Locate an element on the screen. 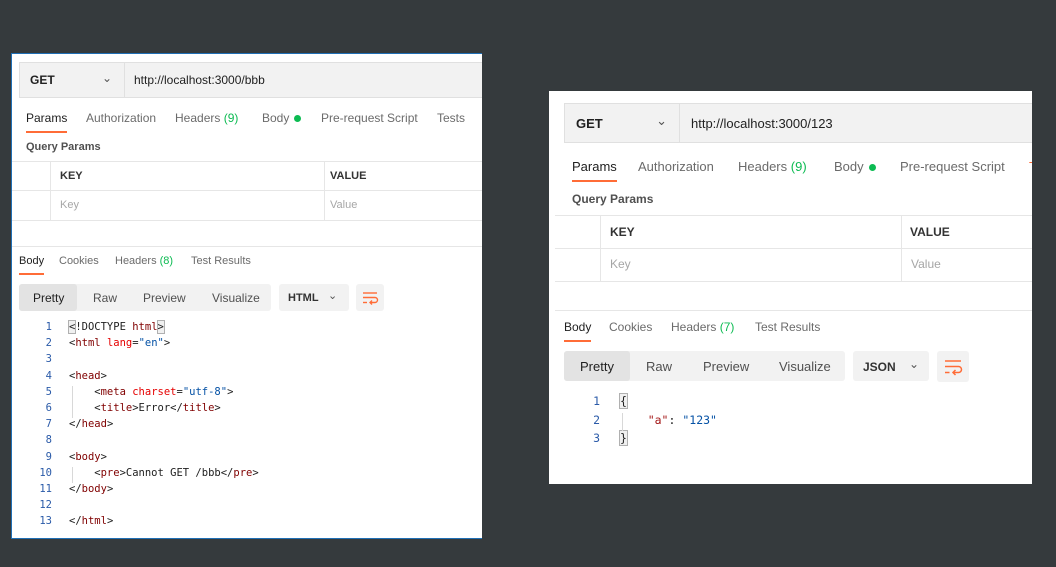 Image resolution: width=1056 pixels, height=567 pixels. response-tab-headers: Headers (8) is located at coordinates (144, 261).